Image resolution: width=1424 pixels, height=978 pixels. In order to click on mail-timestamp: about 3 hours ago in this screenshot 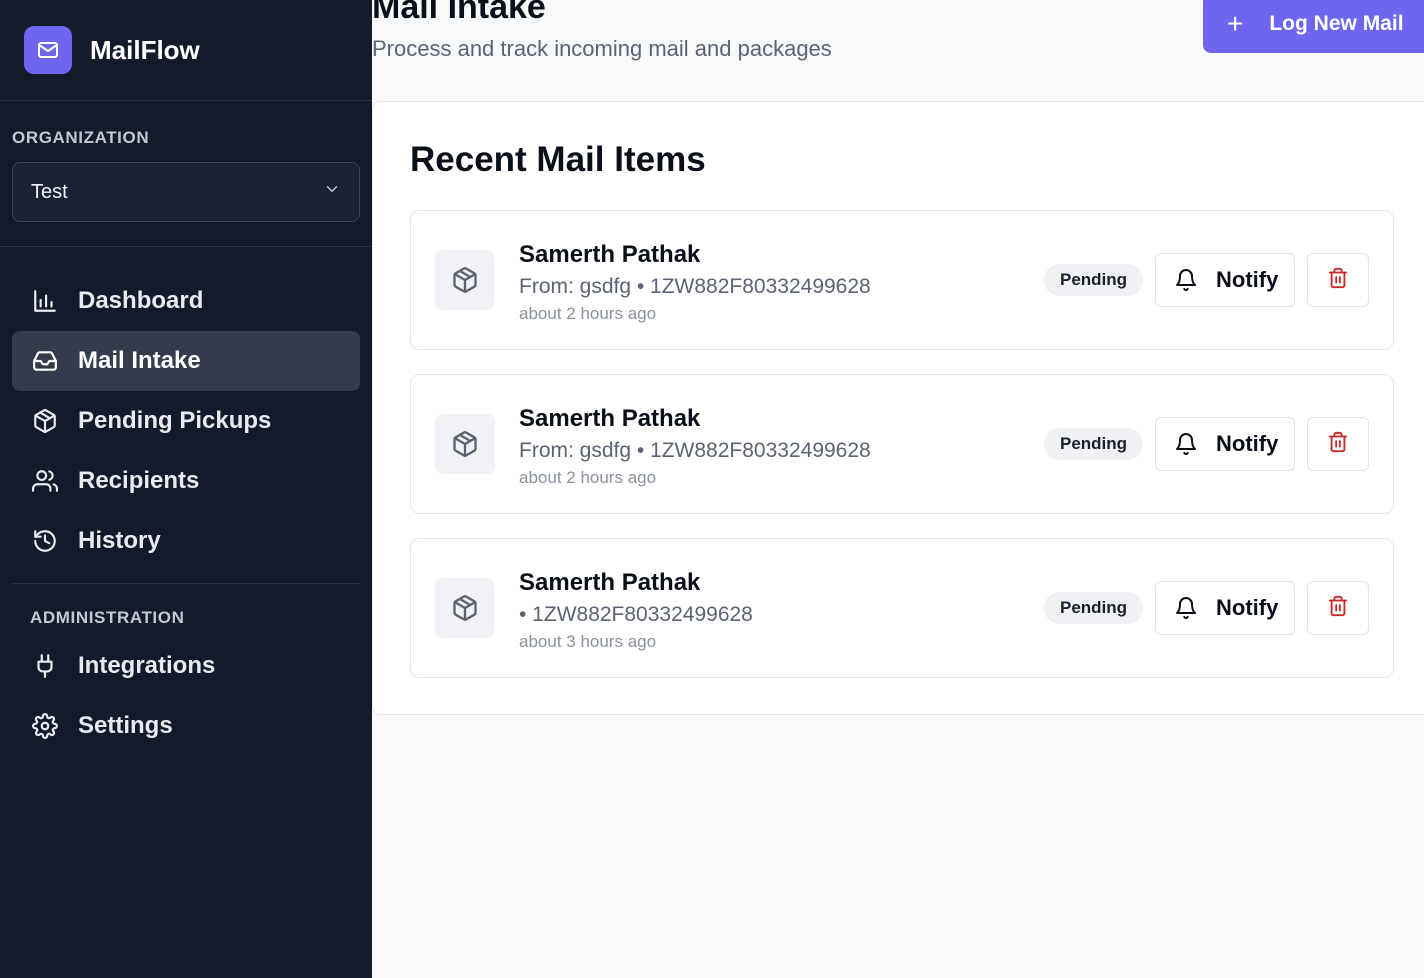, I will do `click(588, 641)`.